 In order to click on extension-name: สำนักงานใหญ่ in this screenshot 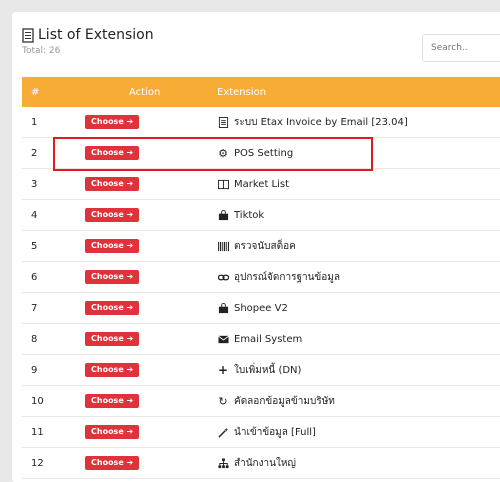, I will do `click(265, 463)`.